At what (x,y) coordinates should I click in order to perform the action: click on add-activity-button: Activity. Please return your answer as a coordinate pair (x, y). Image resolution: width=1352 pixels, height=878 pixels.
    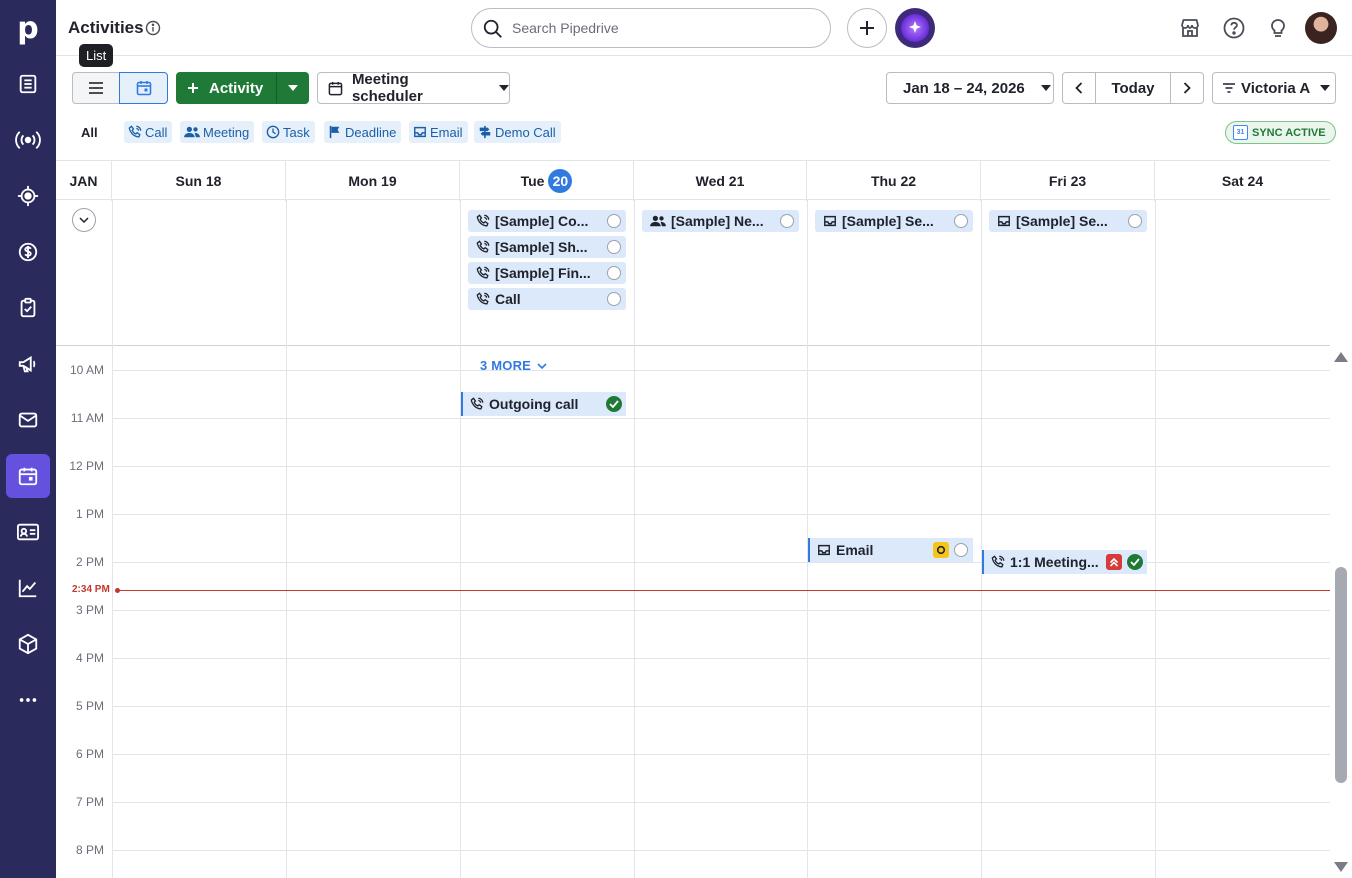
    Looking at the image, I should click on (226, 88).